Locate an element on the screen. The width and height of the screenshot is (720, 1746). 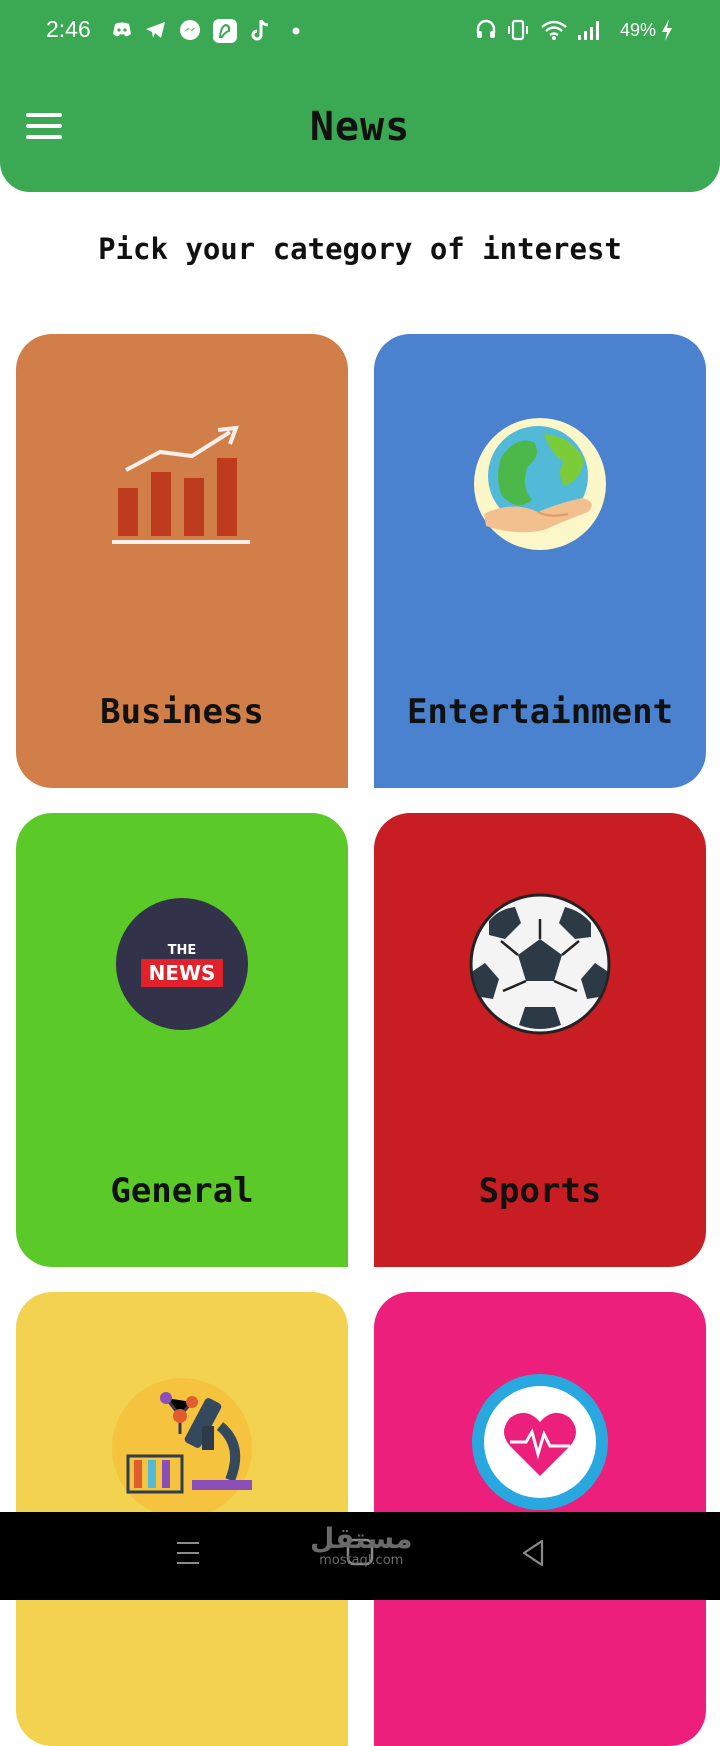
science-microscope-icon is located at coordinates (182, 1447).